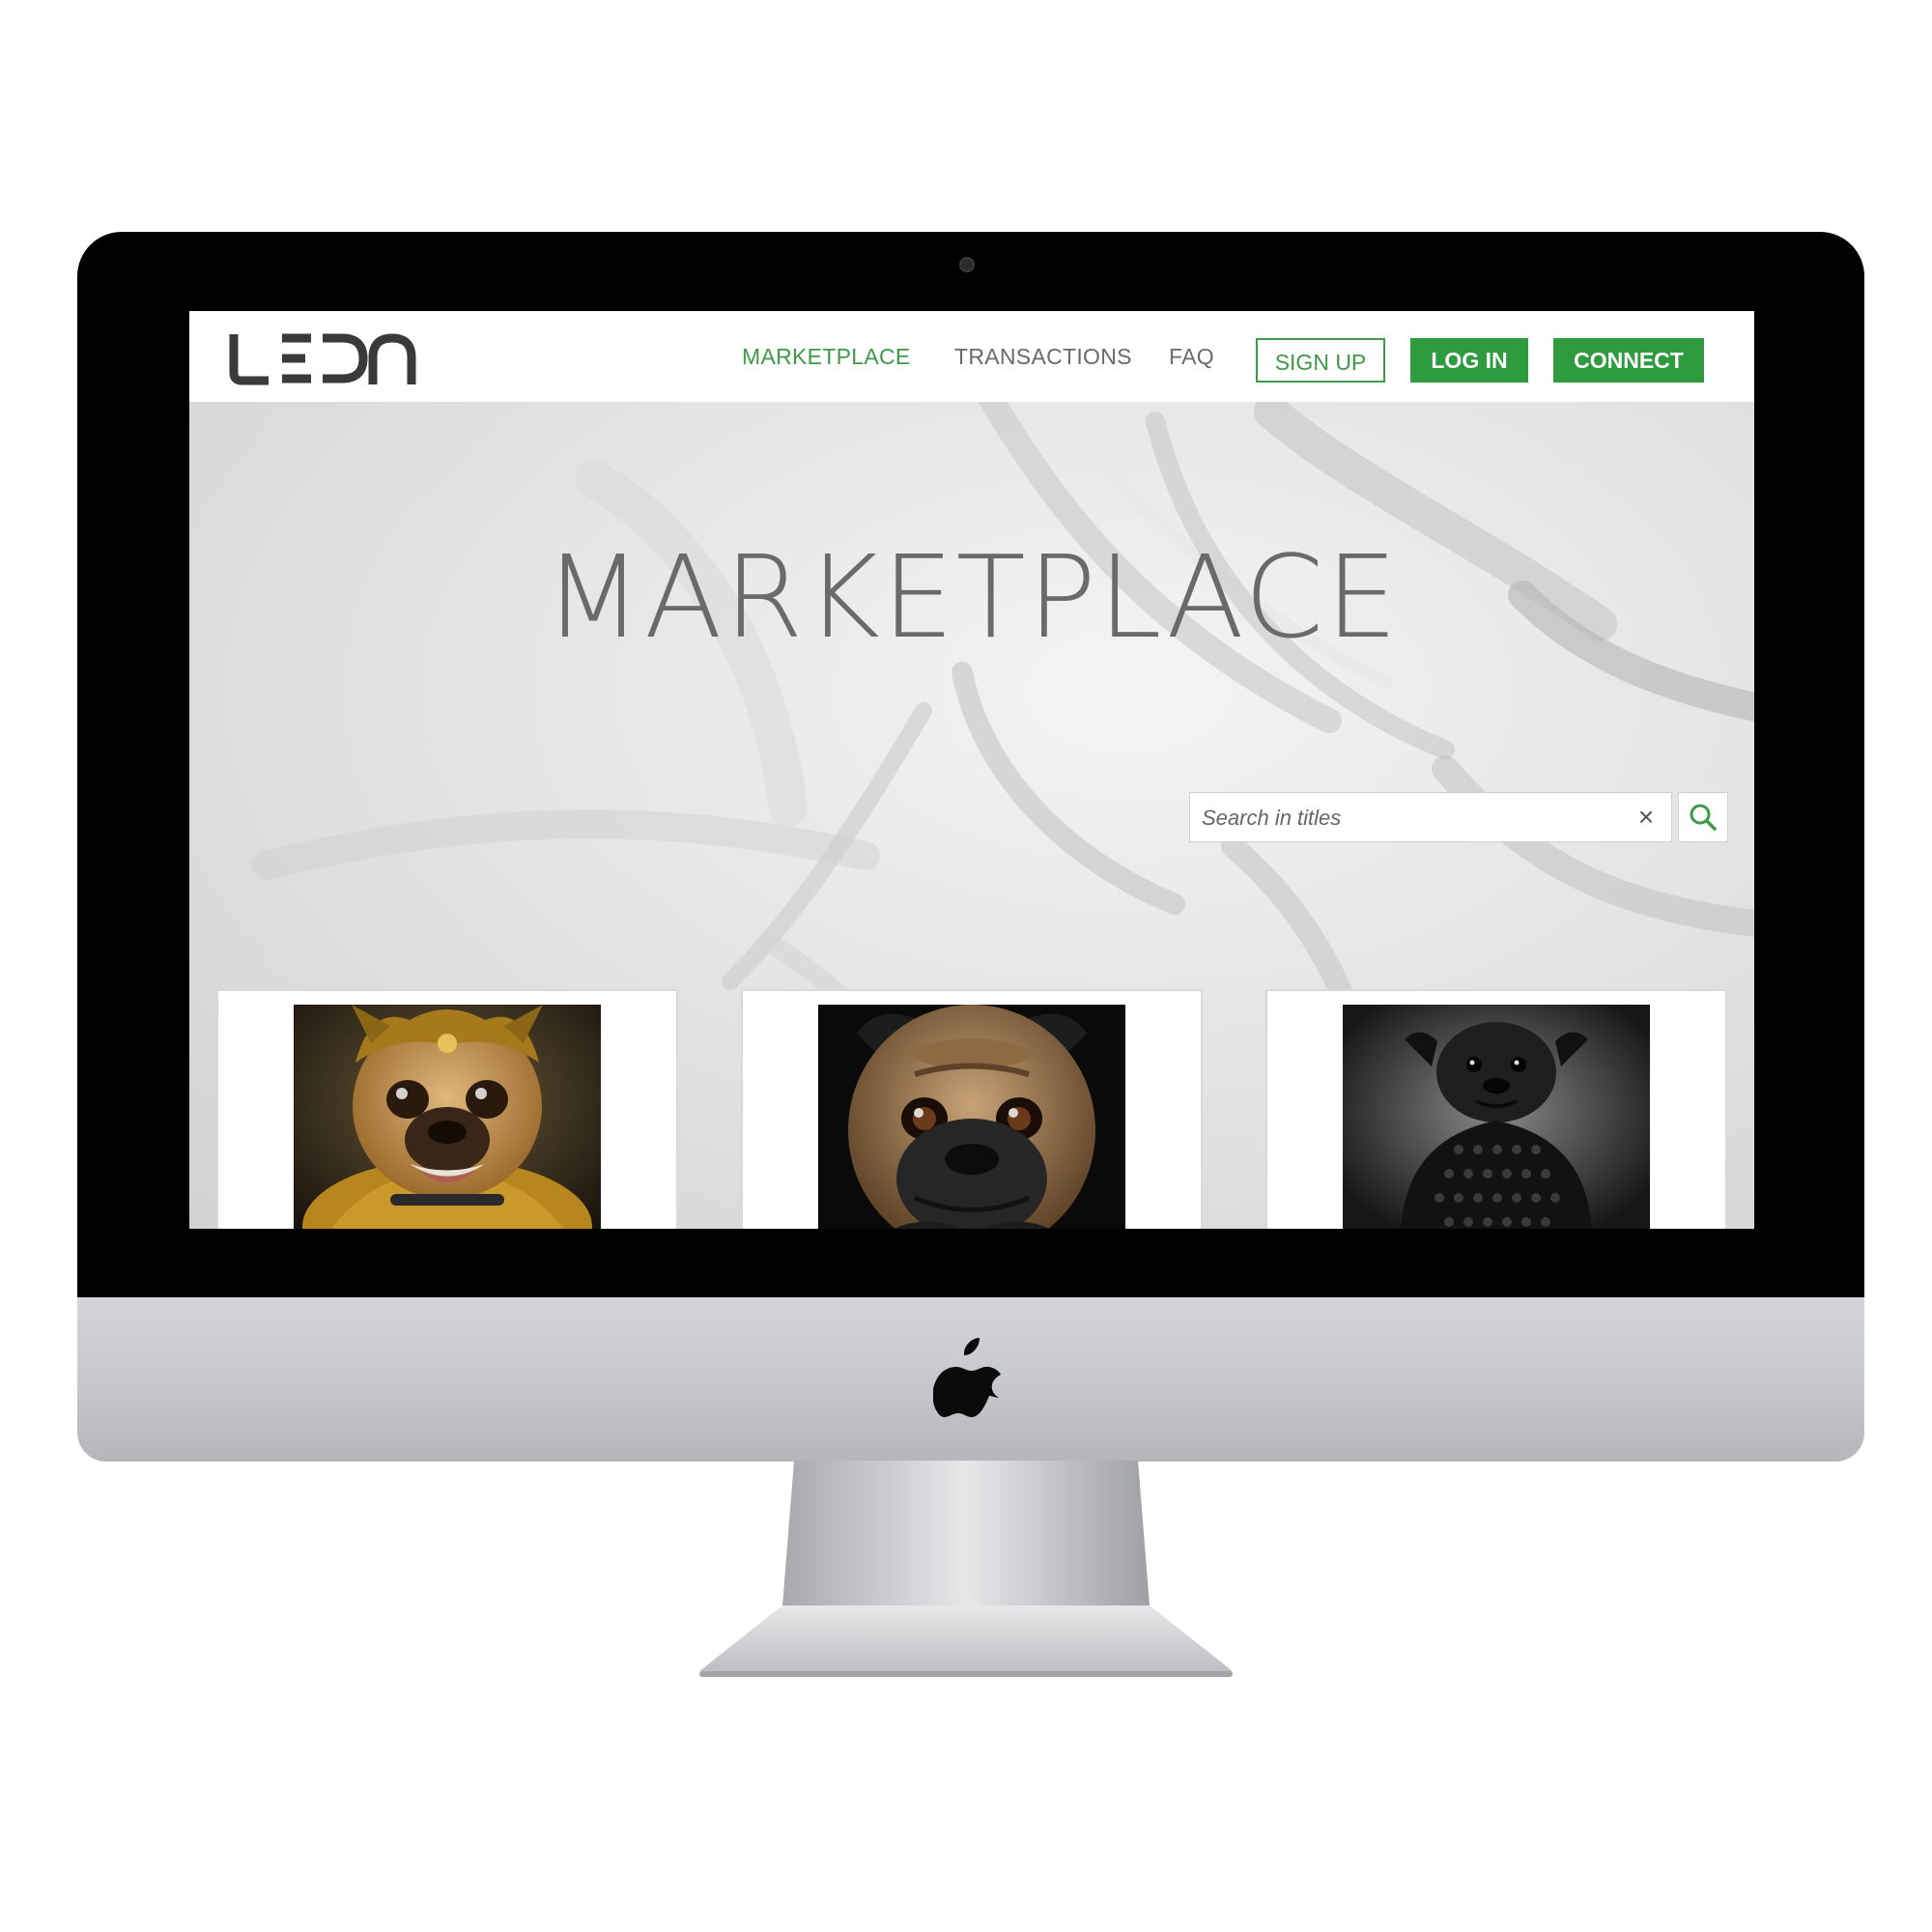 This screenshot has height=1932, width=1932. What do you see at coordinates (966, 1569) in the screenshot?
I see `imac-stand` at bounding box center [966, 1569].